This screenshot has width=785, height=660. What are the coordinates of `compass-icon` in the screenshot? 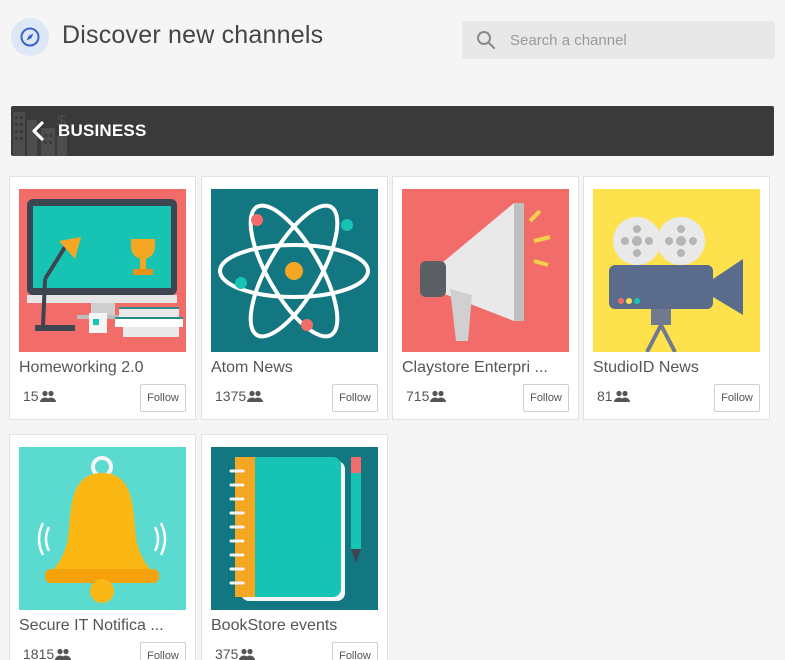 It's located at (30, 37).